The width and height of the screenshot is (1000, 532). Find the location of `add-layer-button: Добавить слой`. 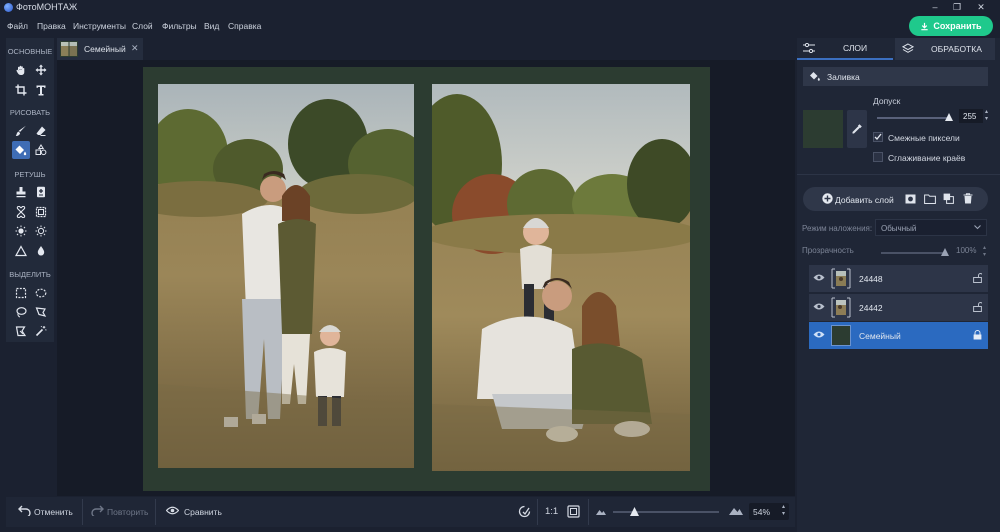

add-layer-button: Добавить слой is located at coordinates (864, 200).